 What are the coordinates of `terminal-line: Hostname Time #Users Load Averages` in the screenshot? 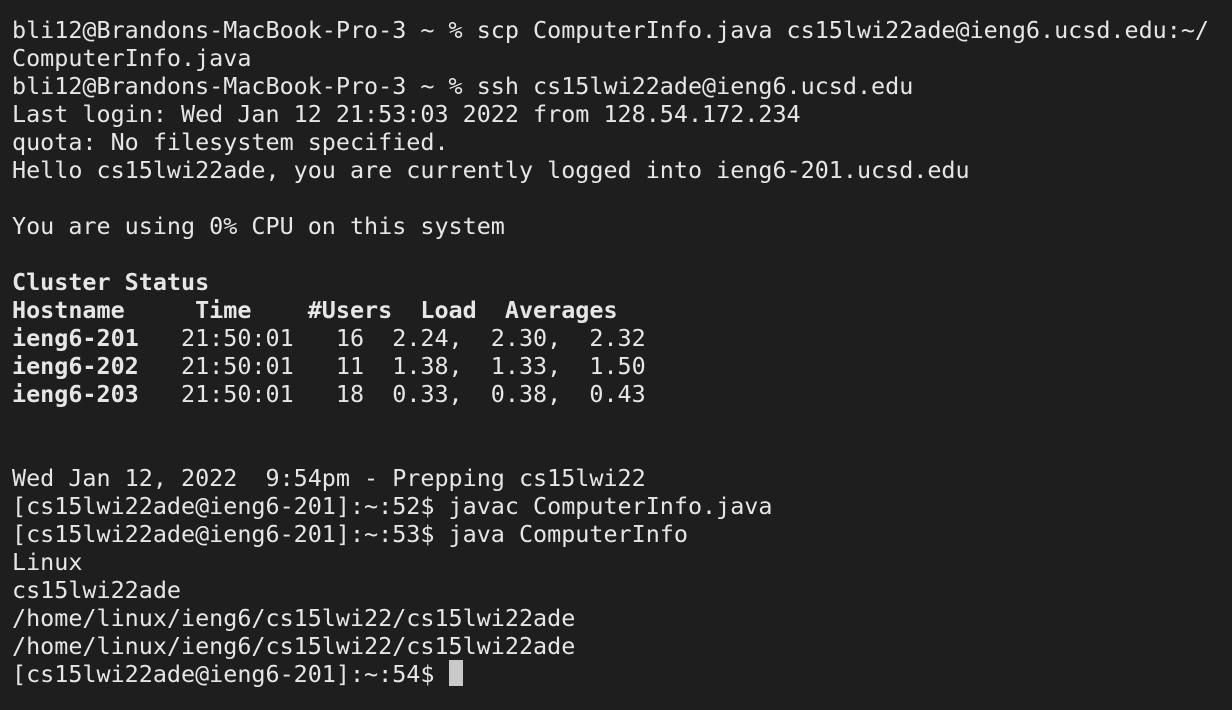 It's located at (616, 310).